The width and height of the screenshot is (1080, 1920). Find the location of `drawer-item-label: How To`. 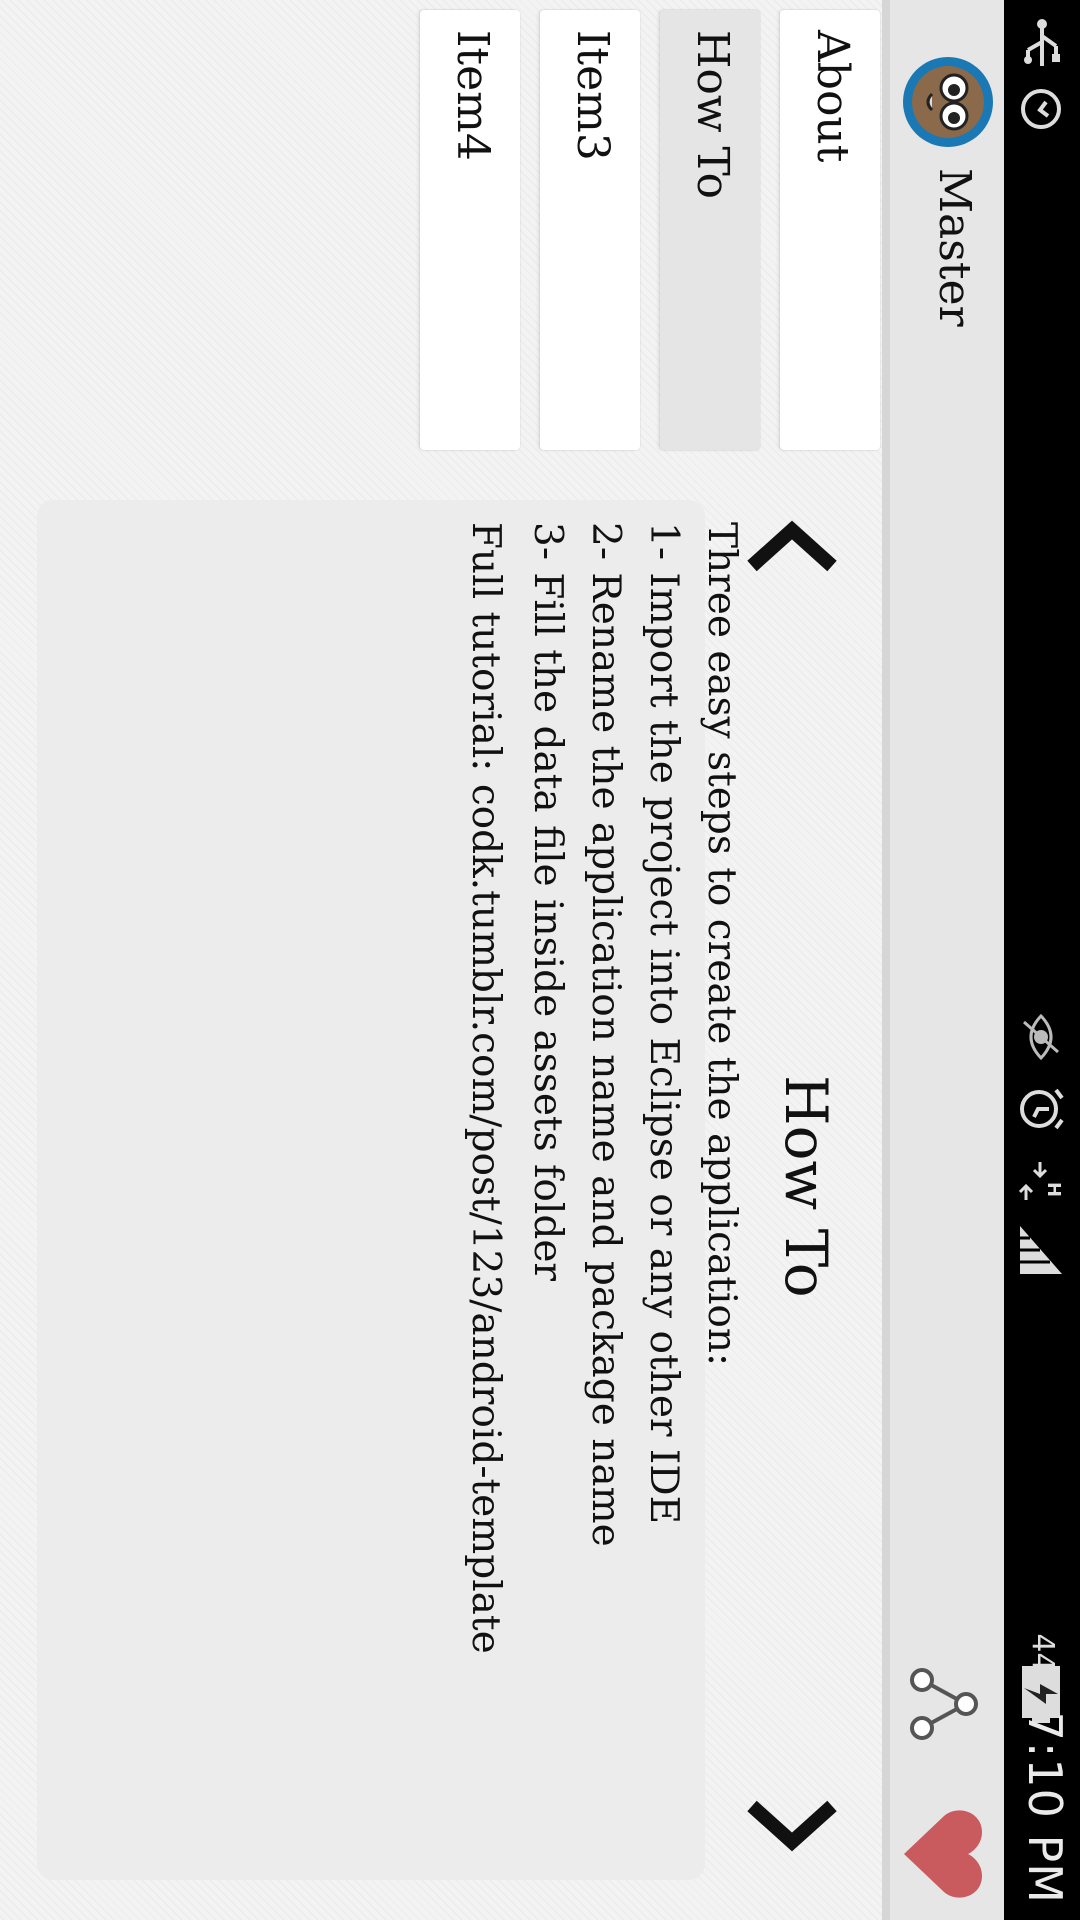

drawer-item-label: How To is located at coordinates (712, 114).